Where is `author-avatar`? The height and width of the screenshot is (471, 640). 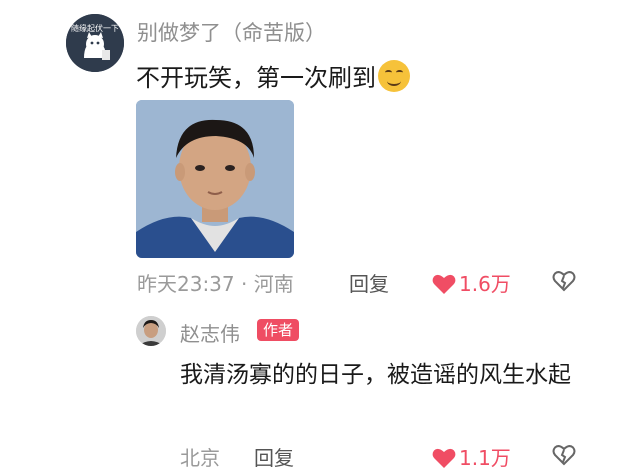 author-avatar is located at coordinates (151, 331).